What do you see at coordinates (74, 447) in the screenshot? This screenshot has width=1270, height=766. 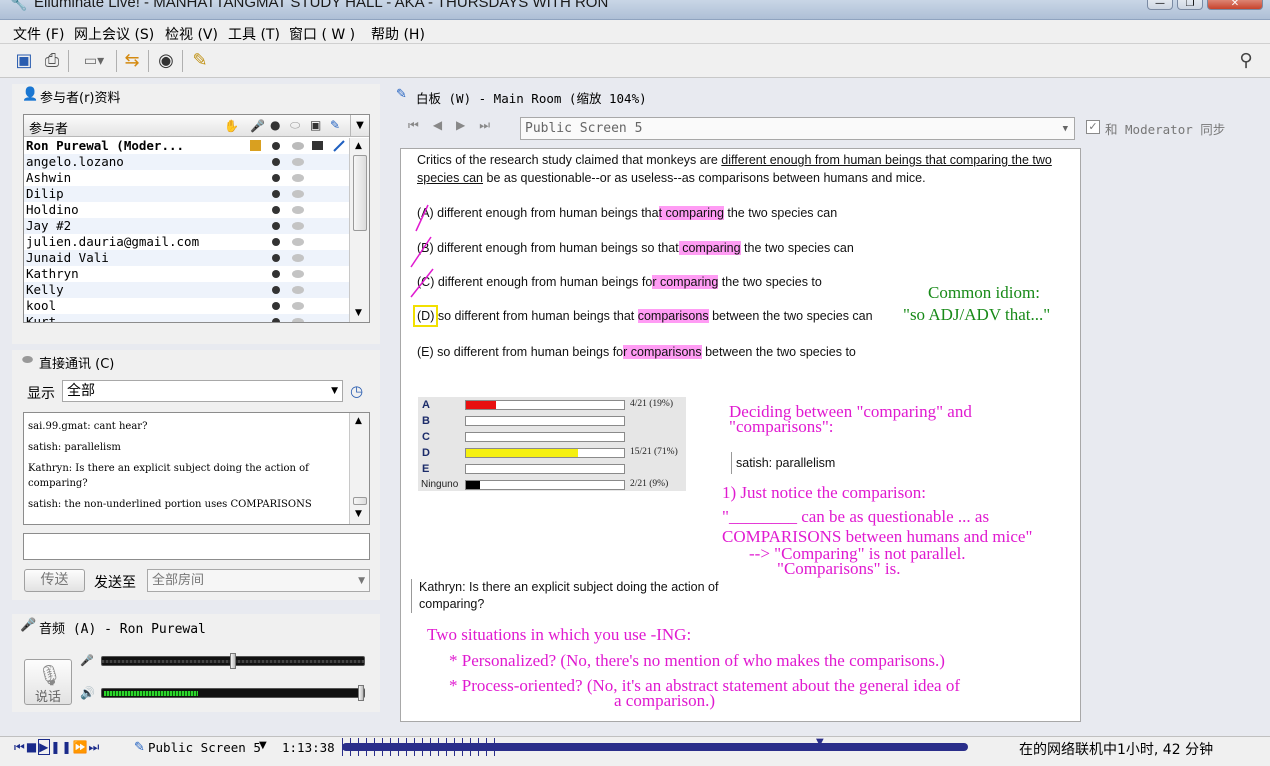 I see `chat-message: satish: parallelism` at bounding box center [74, 447].